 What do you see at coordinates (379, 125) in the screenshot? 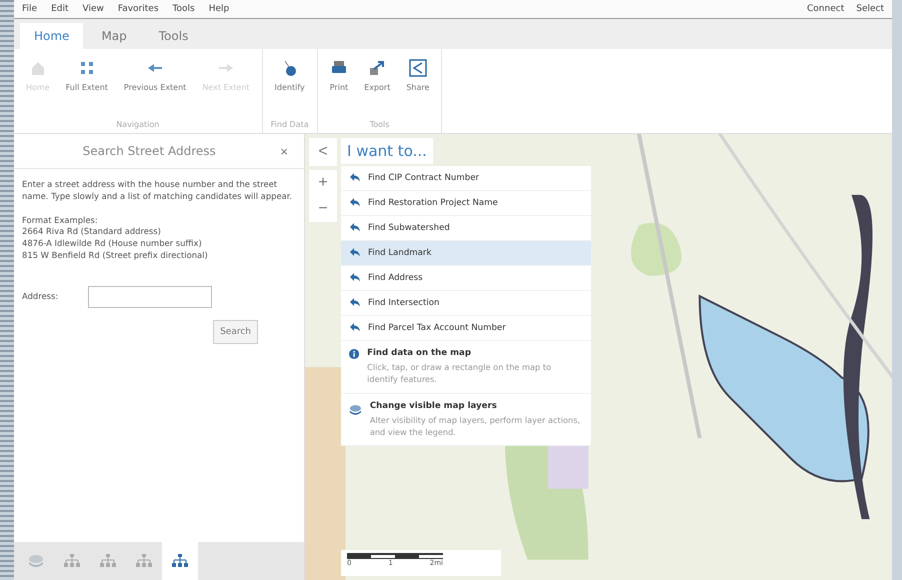
I see `group-label: Tools` at bounding box center [379, 125].